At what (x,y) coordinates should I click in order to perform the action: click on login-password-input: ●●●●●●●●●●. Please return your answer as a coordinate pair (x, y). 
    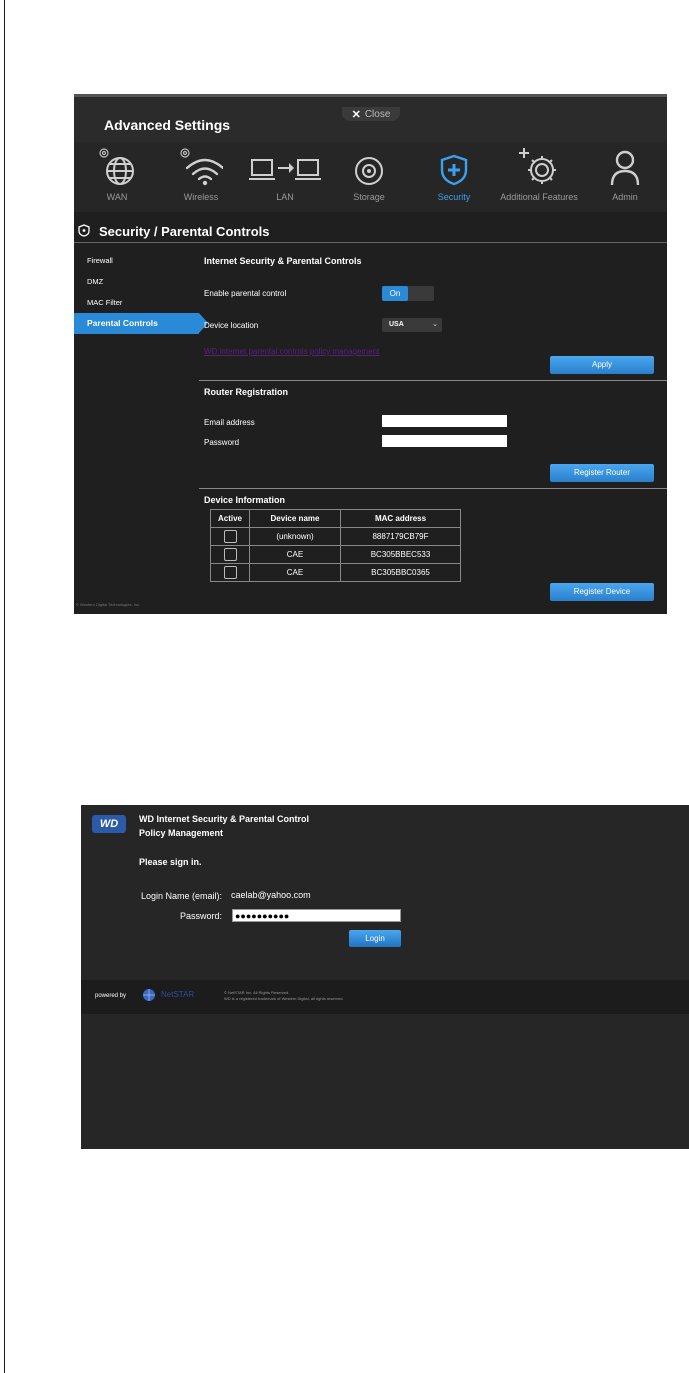
    Looking at the image, I should click on (316, 915).